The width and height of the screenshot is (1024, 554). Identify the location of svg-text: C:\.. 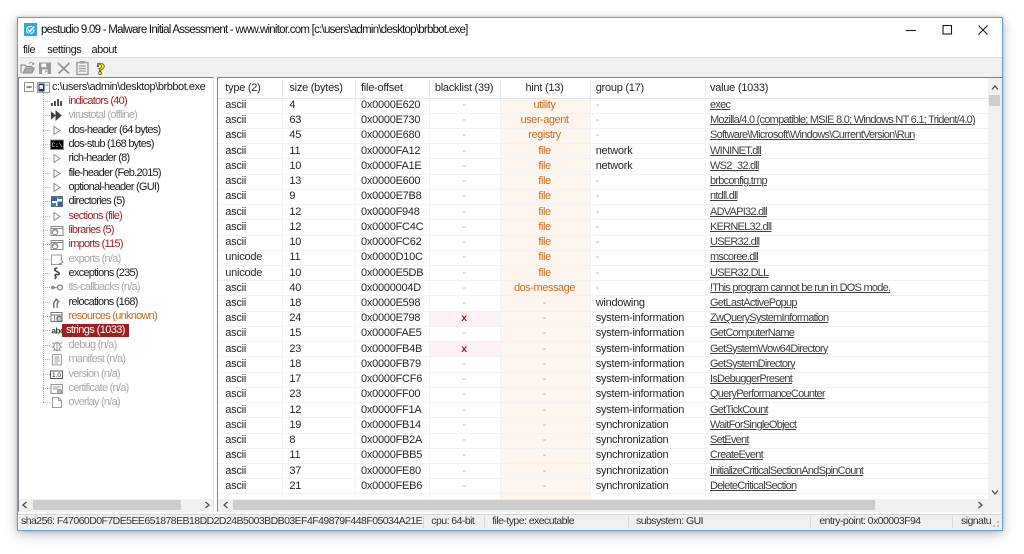
(58, 145).